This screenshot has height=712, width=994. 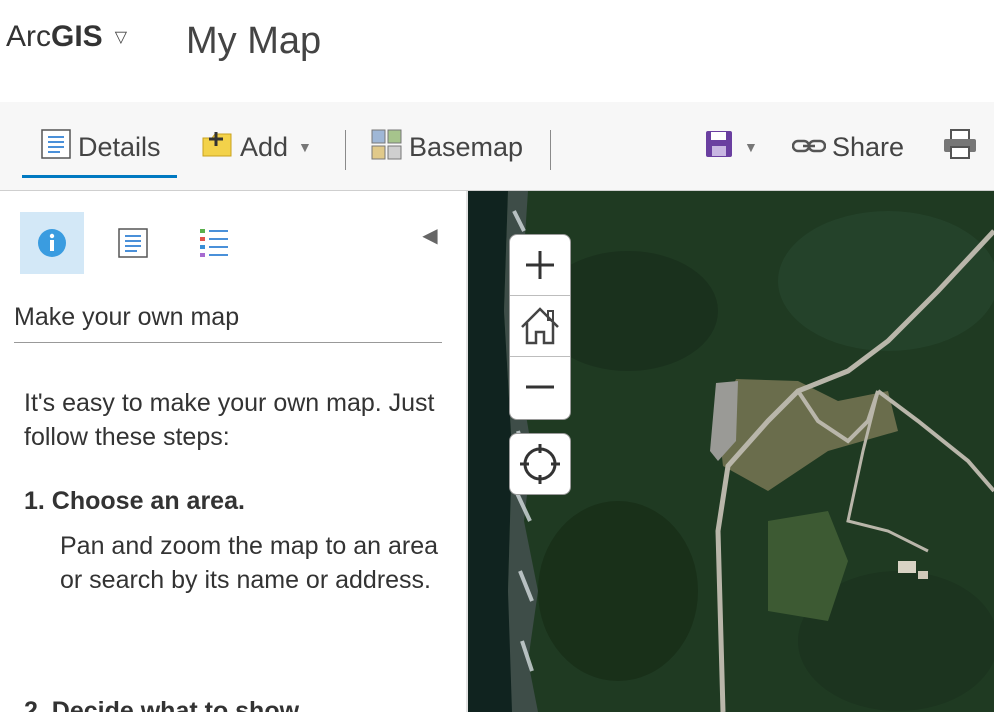 What do you see at coordinates (264, 146) in the screenshot?
I see `add-label: Add` at bounding box center [264, 146].